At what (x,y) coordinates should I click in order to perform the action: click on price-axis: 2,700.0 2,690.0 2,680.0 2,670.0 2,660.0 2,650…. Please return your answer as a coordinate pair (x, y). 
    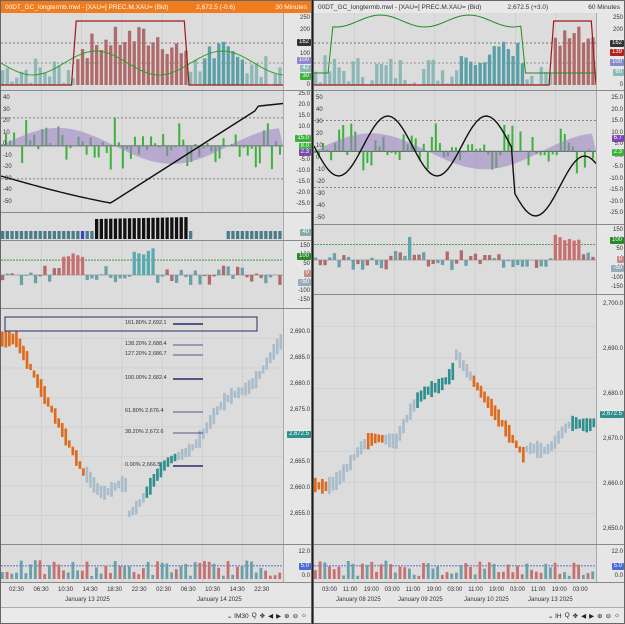
    Looking at the image, I should click on (610, 419).